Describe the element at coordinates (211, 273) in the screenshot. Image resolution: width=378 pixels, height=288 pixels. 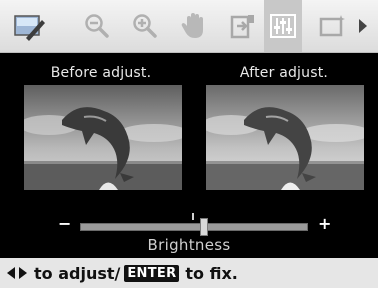
I see `hint-fix-text: to fix.` at that location.